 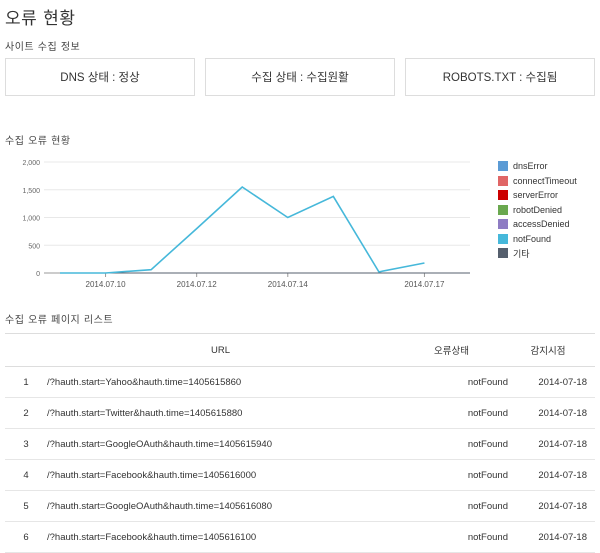 I want to click on legend-item: robotDenied, so click(x=537, y=210).